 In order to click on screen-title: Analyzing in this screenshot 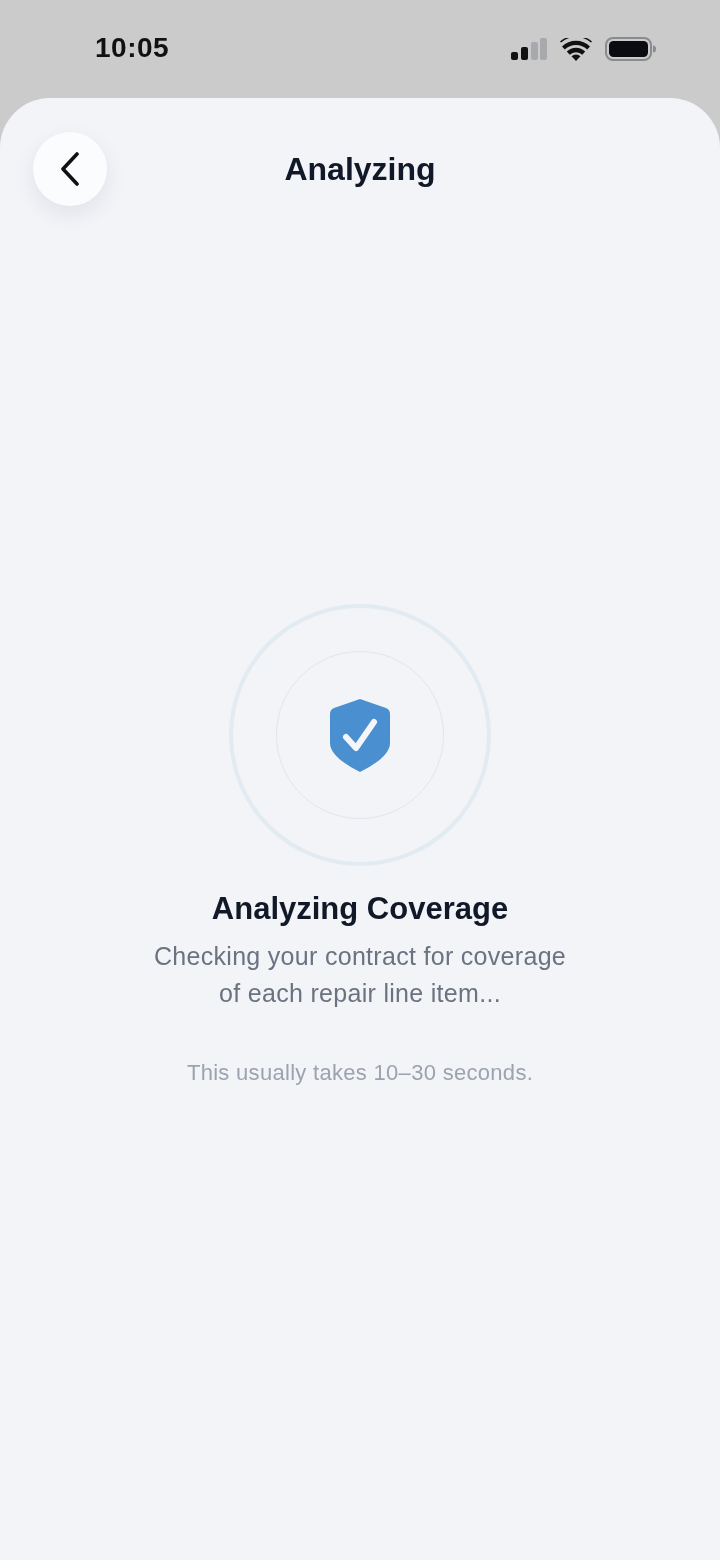, I will do `click(360, 169)`.